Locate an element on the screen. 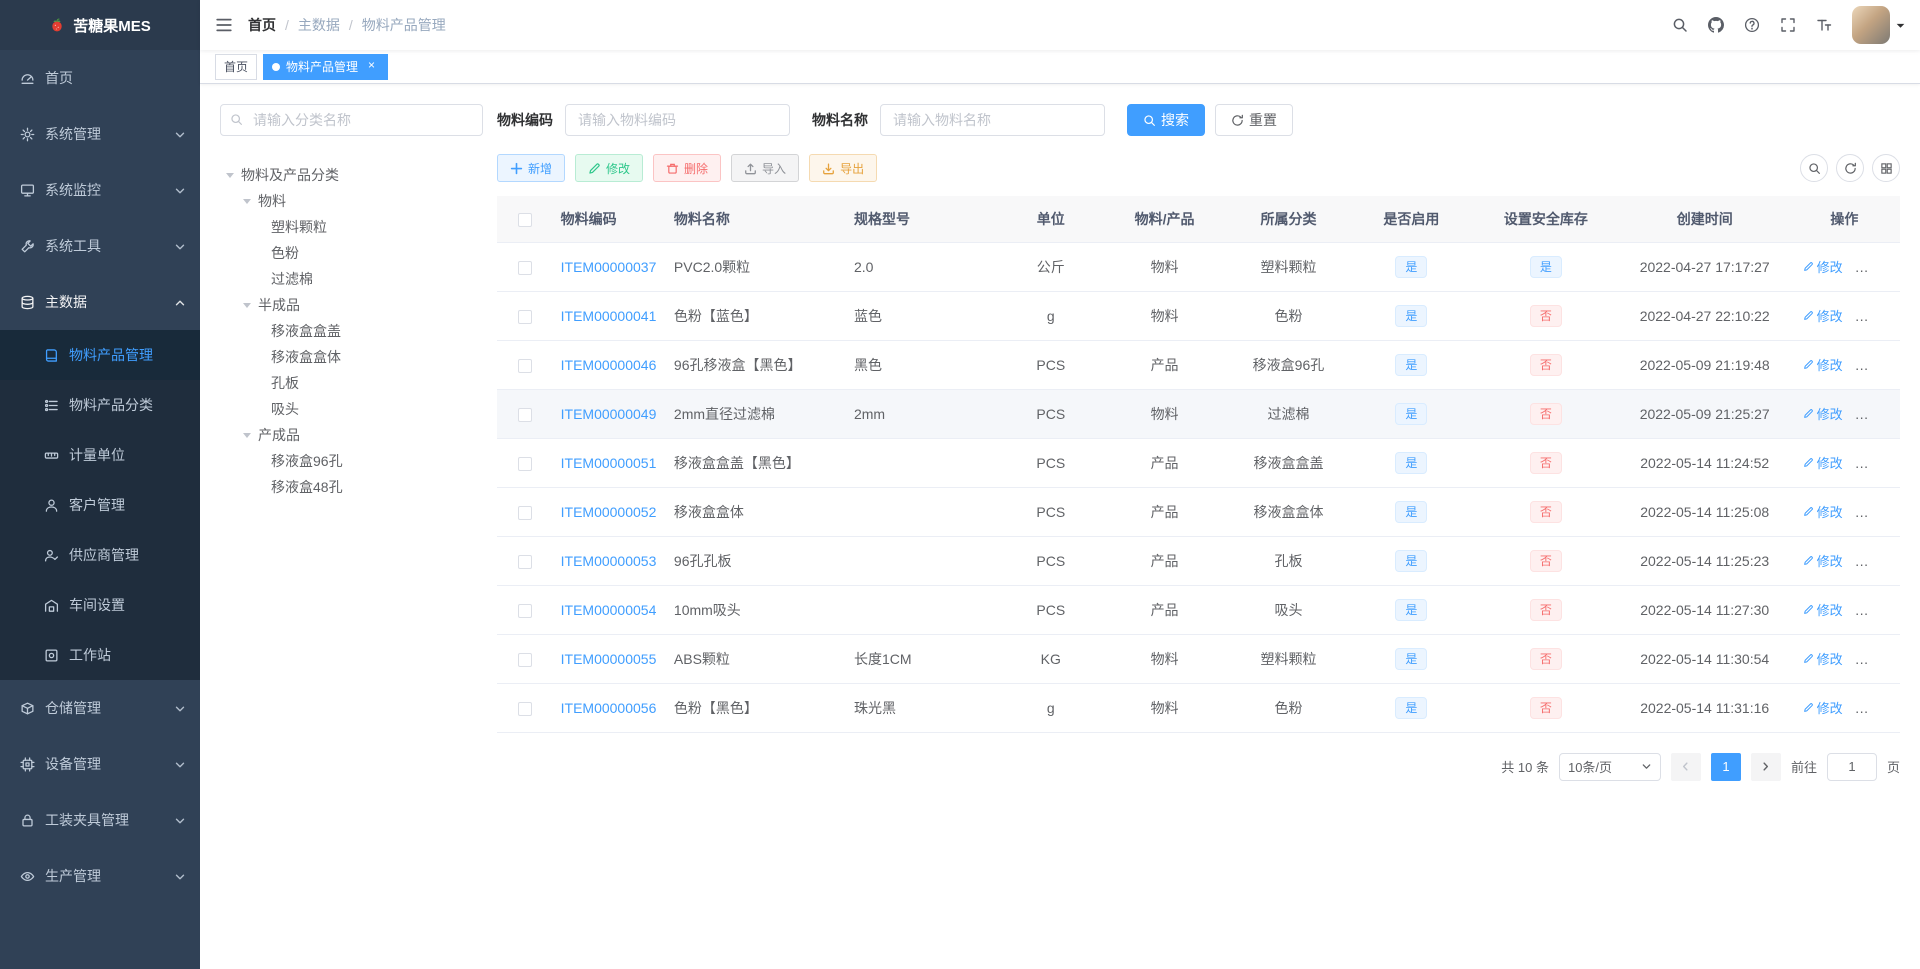 Image resolution: width=1920 pixels, height=969 pixels. sidebar-item: 设备管理 is located at coordinates (100, 764).